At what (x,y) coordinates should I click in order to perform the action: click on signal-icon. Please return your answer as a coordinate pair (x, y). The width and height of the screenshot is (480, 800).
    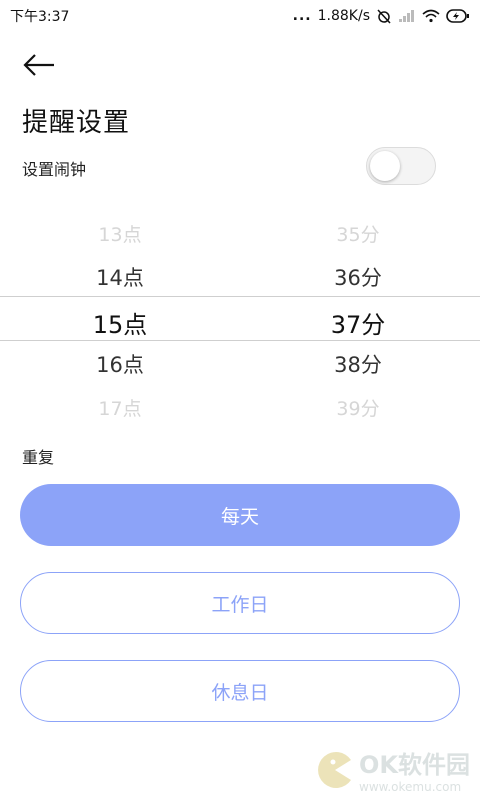
    Looking at the image, I should click on (406, 16).